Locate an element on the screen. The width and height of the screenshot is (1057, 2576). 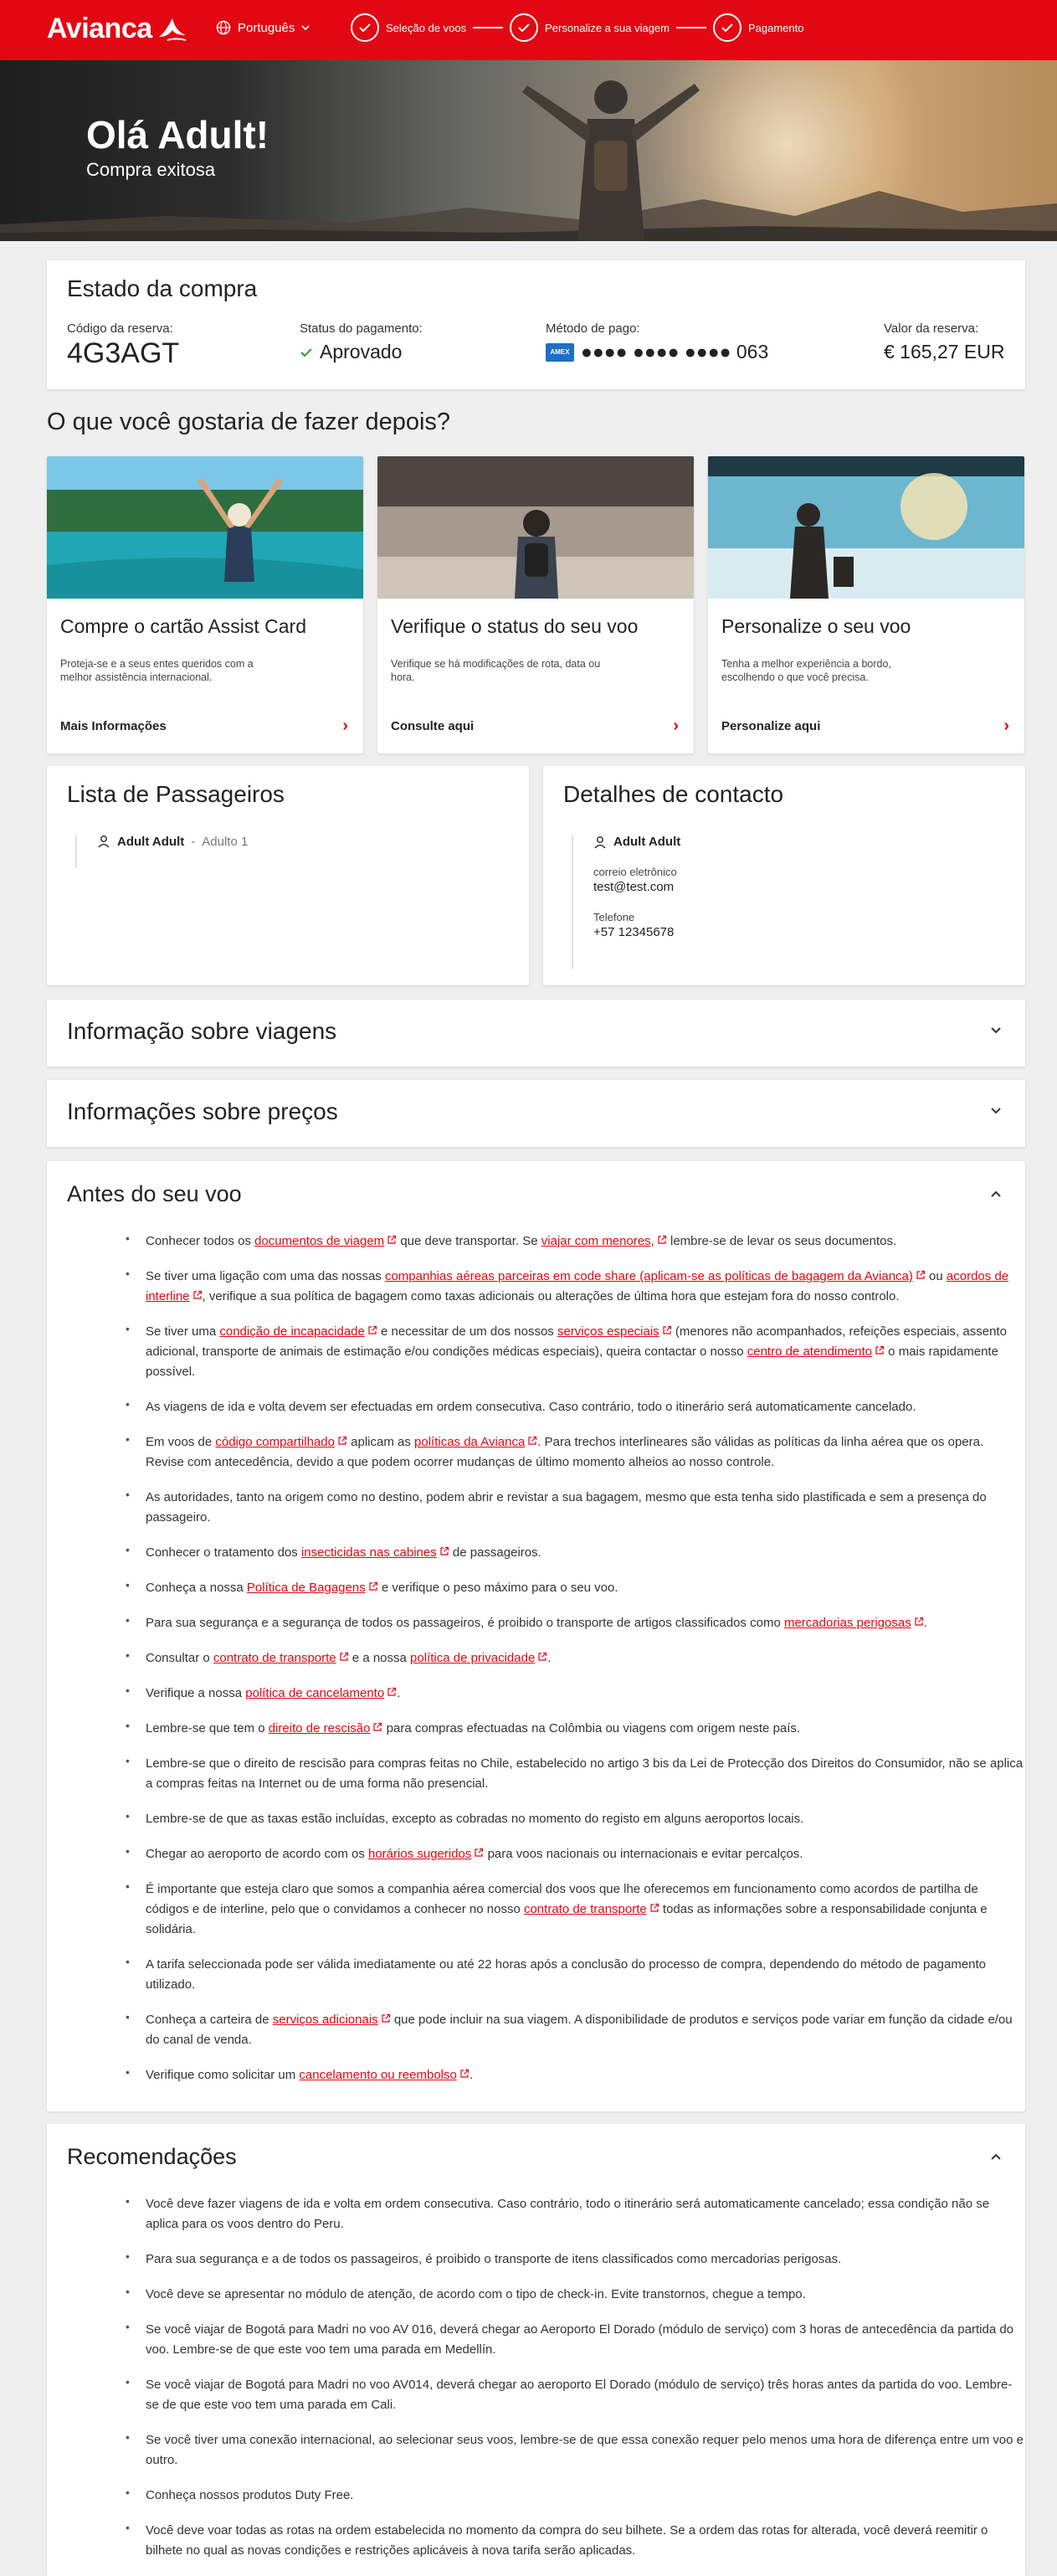
info-link: centro de atendimento is located at coordinates (809, 1352).